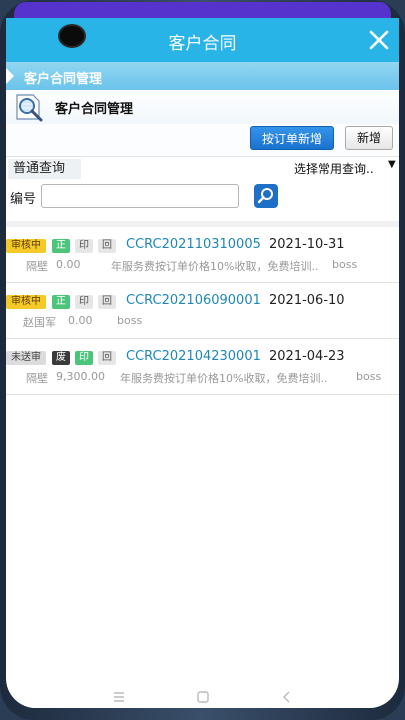 Image resolution: width=405 pixels, height=720 pixels. What do you see at coordinates (334, 168) in the screenshot?
I see `saved-query-select: 选择常用查询..` at bounding box center [334, 168].